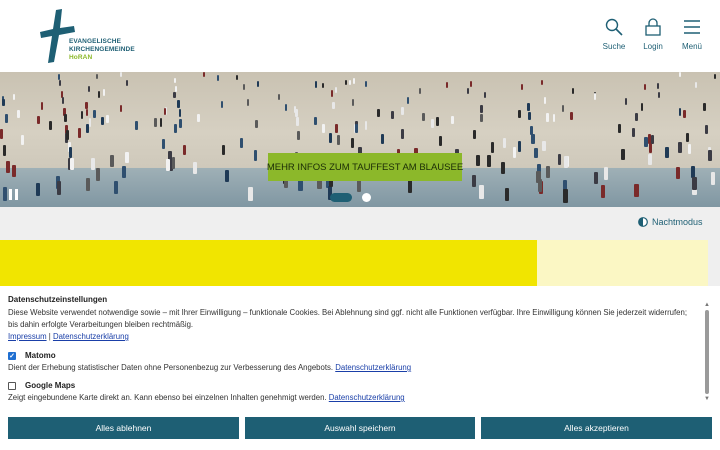 The width and height of the screenshot is (720, 450). Describe the element at coordinates (12, 355) in the screenshot. I see `matomo-checkbox: ✓` at that location.